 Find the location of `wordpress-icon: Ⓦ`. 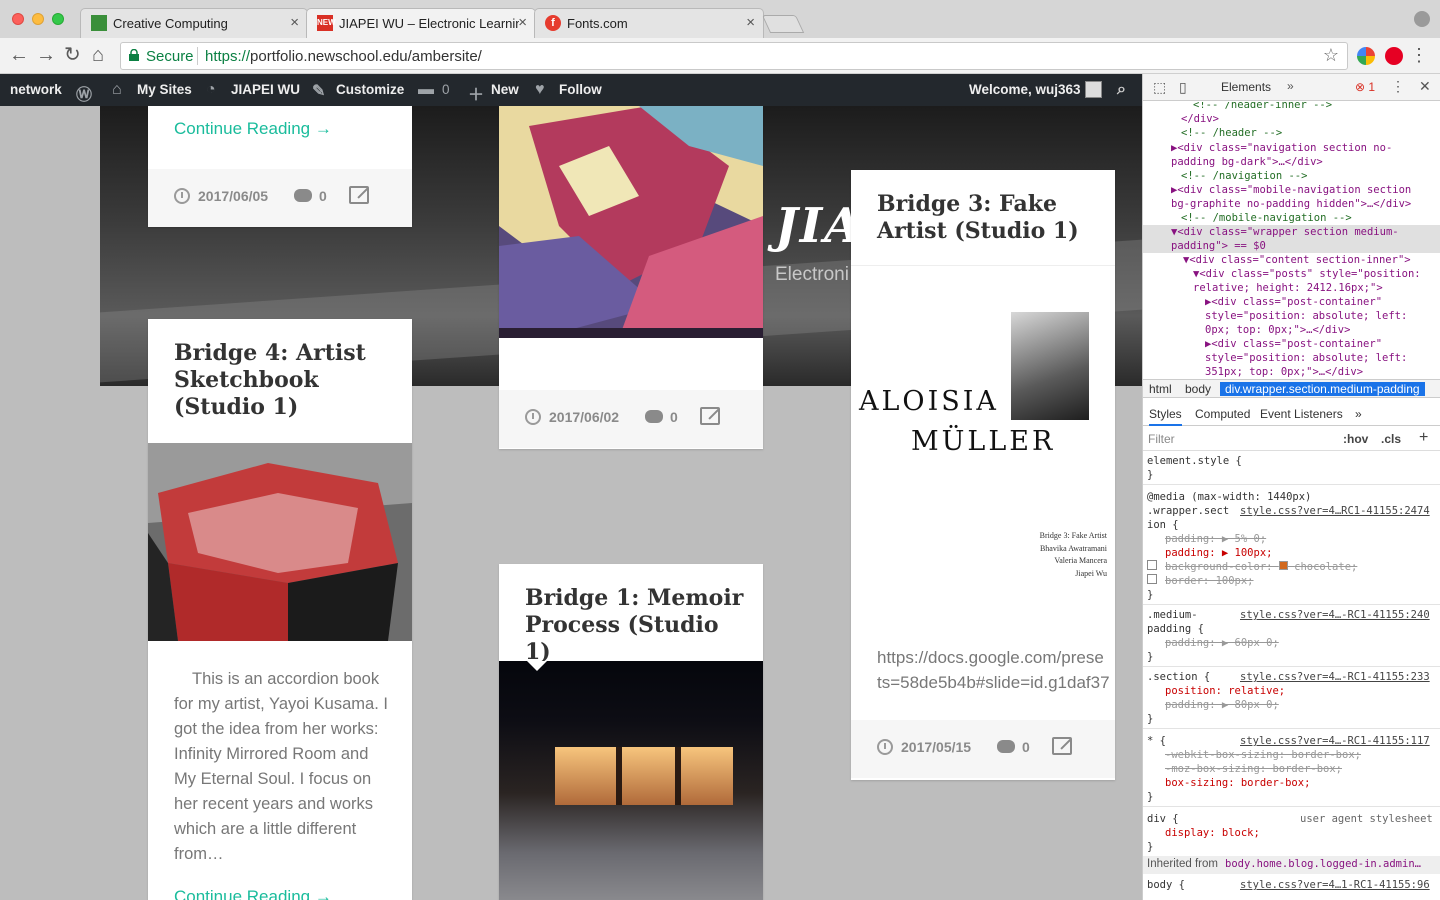

wordpress-icon: Ⓦ is located at coordinates (84, 93).